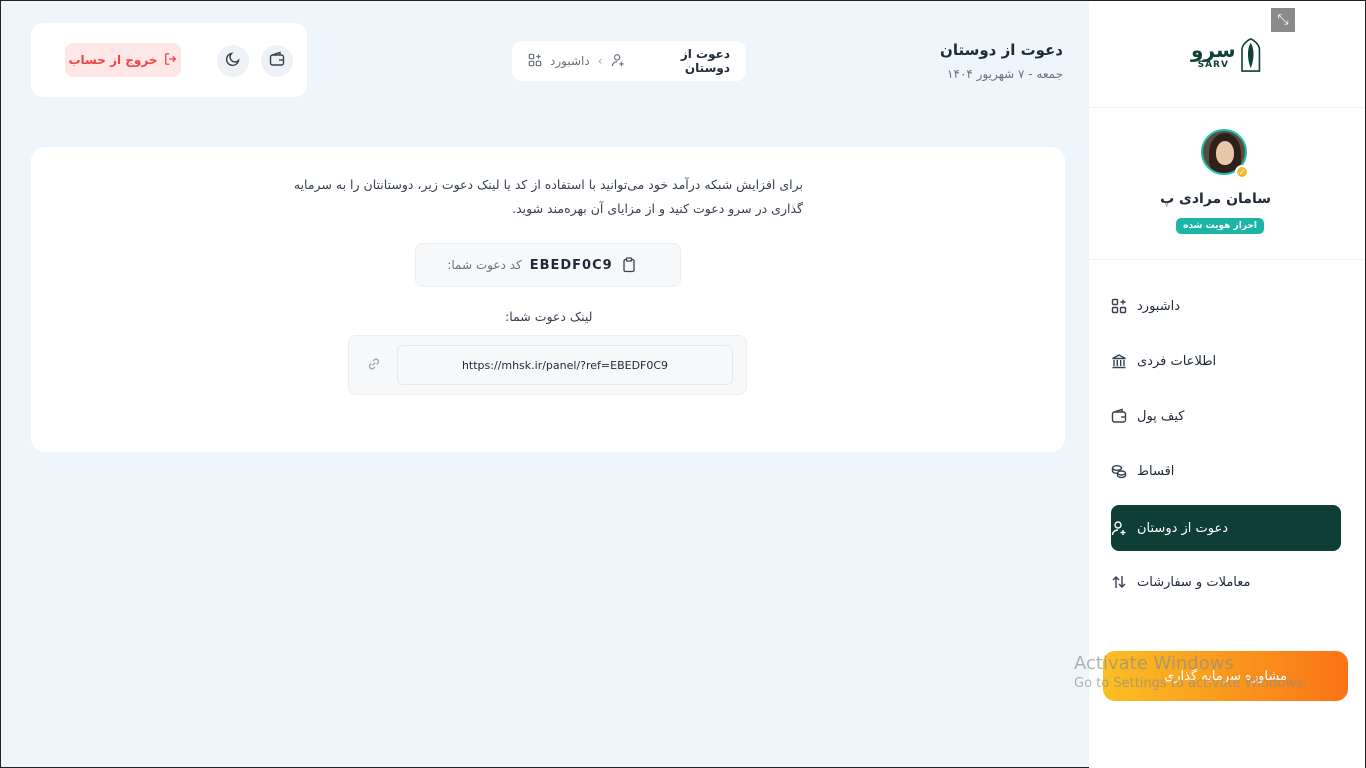  What do you see at coordinates (629, 61) in the screenshot?
I see `breadcrumb: داشبورد › دعوت از دوستان` at bounding box center [629, 61].